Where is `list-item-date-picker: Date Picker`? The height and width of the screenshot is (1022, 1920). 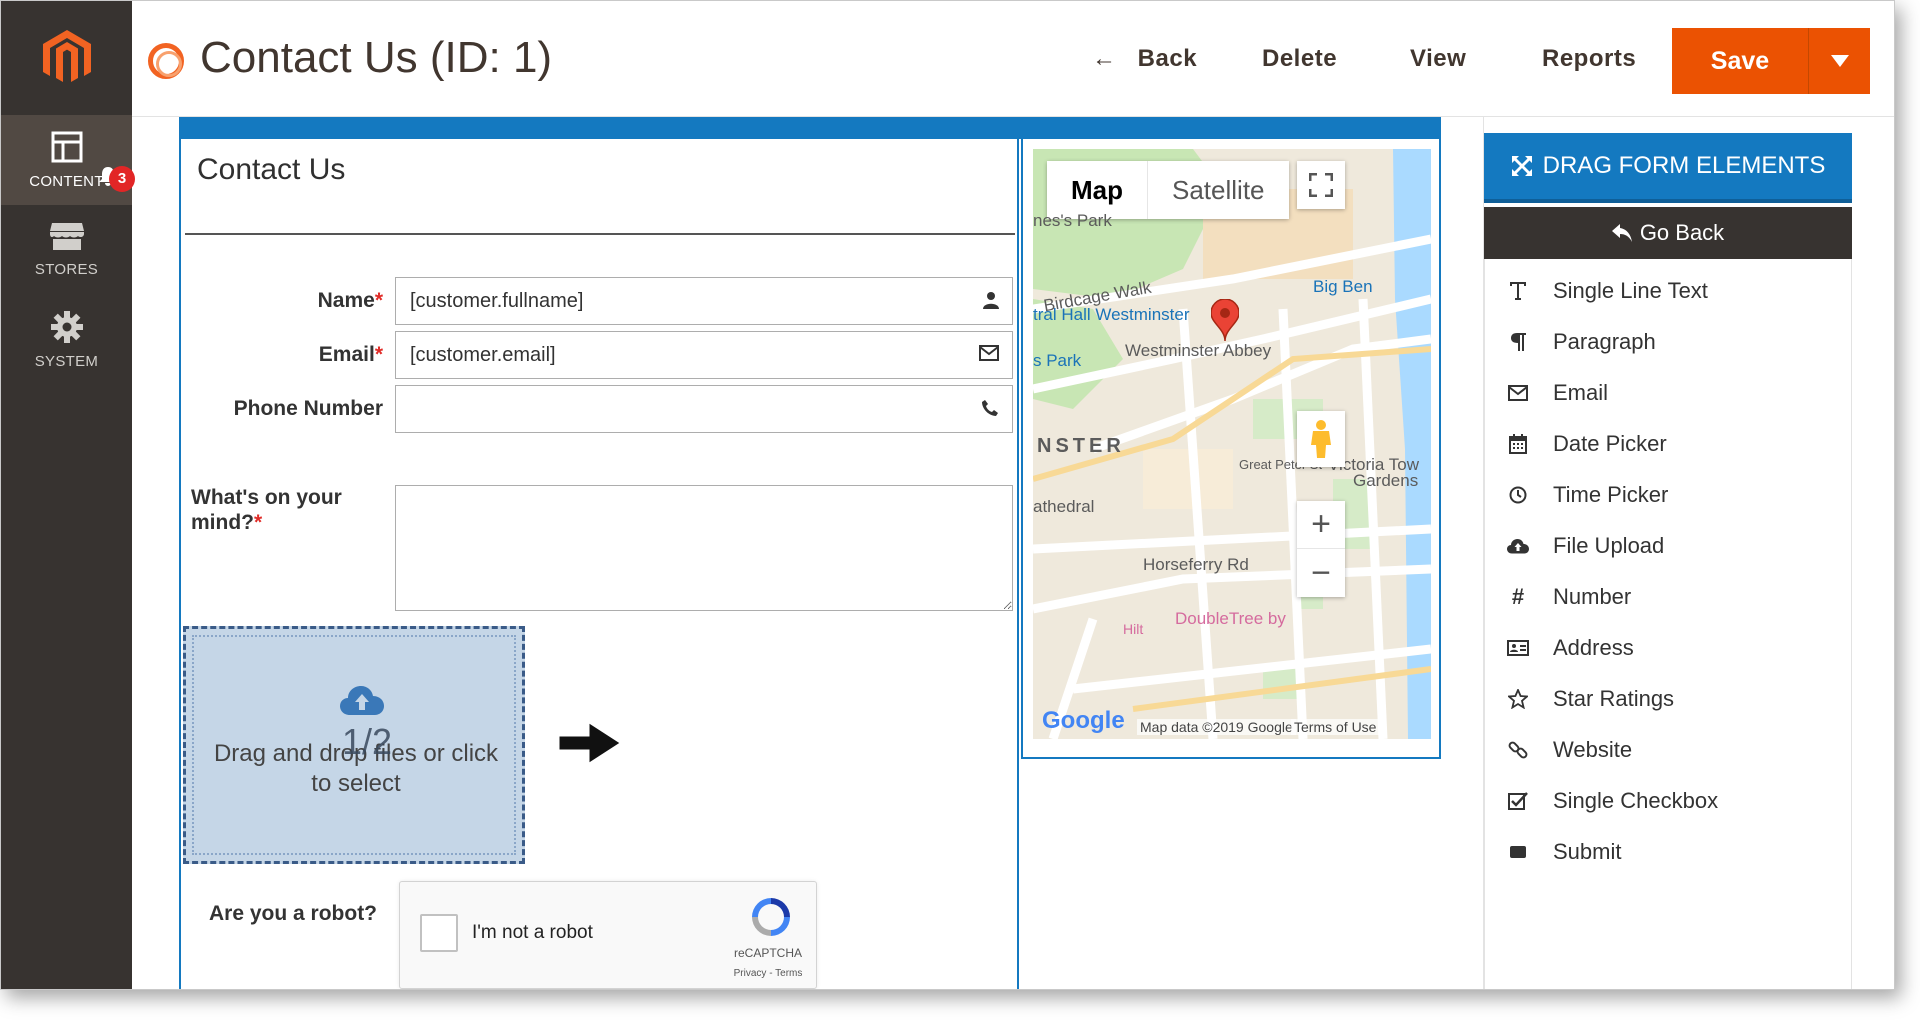
list-item-date-picker: Date Picker is located at coordinates (1670, 444).